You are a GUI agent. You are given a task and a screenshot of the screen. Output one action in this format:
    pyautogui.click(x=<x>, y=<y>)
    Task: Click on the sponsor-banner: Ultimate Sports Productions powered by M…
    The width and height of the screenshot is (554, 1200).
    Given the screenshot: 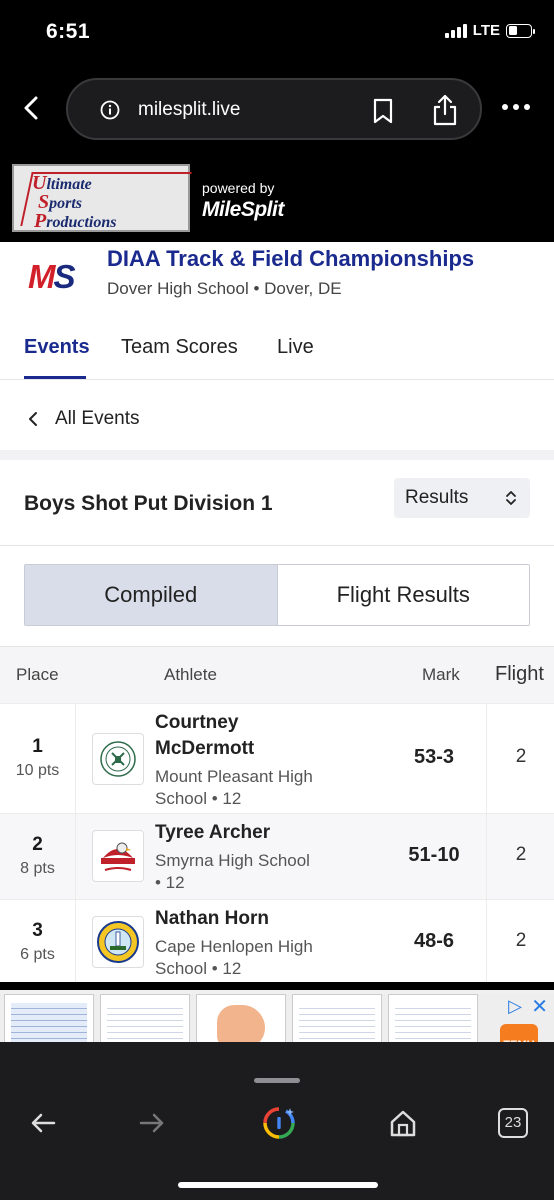 What is the action you would take?
    pyautogui.click(x=277, y=201)
    